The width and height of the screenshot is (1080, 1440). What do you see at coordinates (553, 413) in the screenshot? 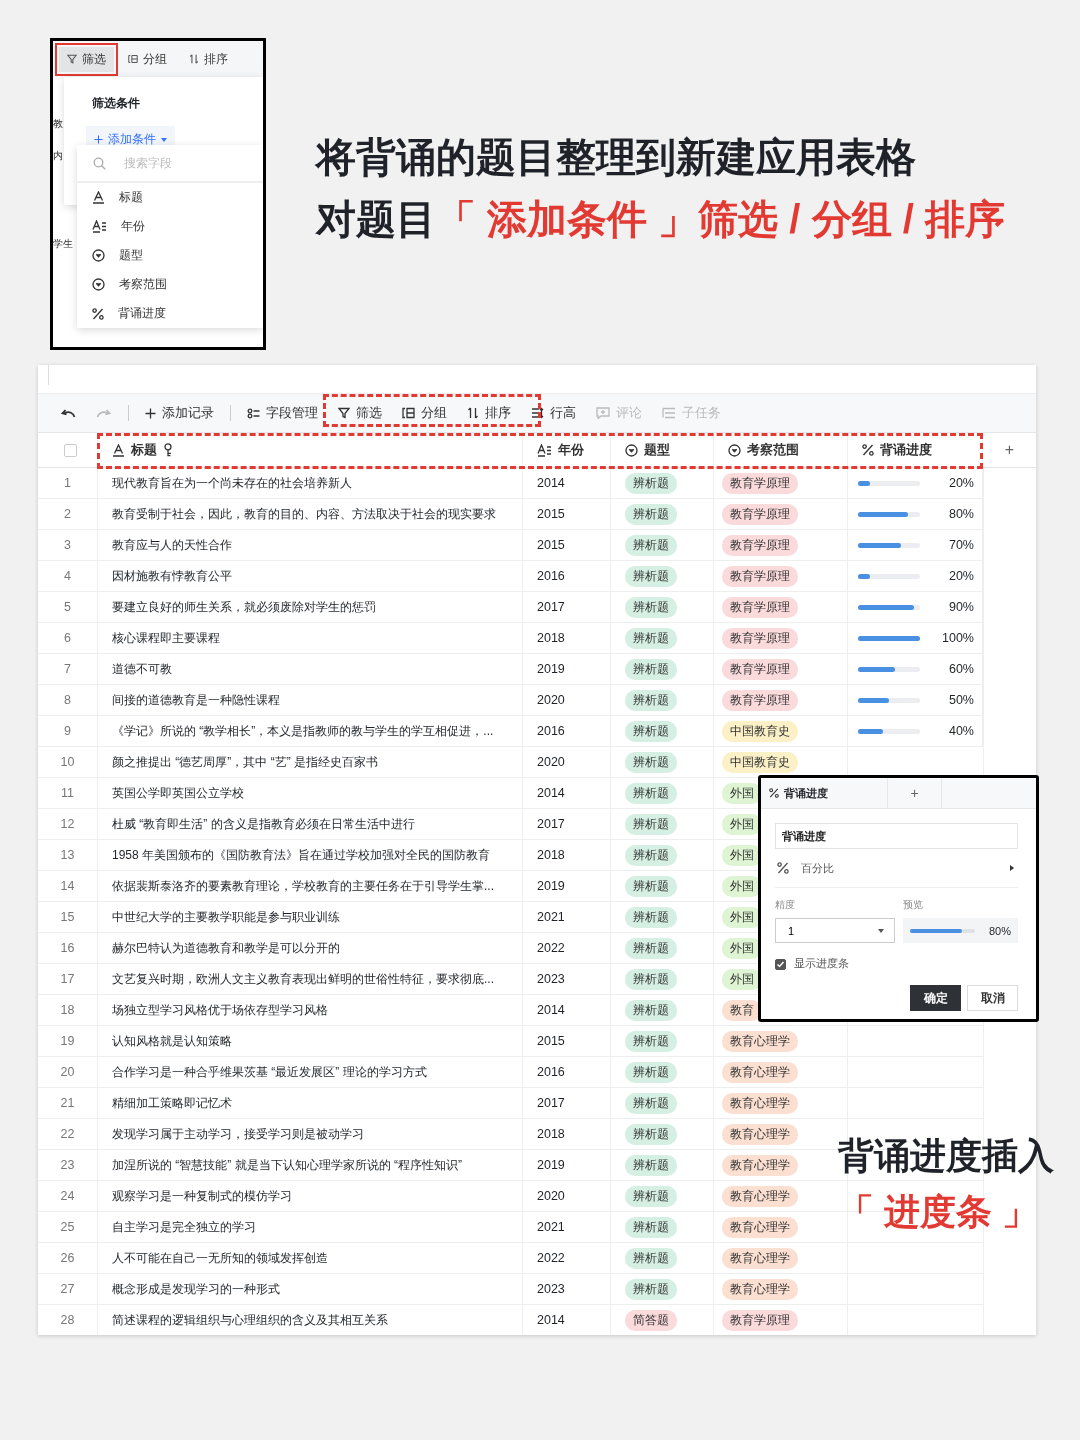
I see `toolbar-button: 行高` at bounding box center [553, 413].